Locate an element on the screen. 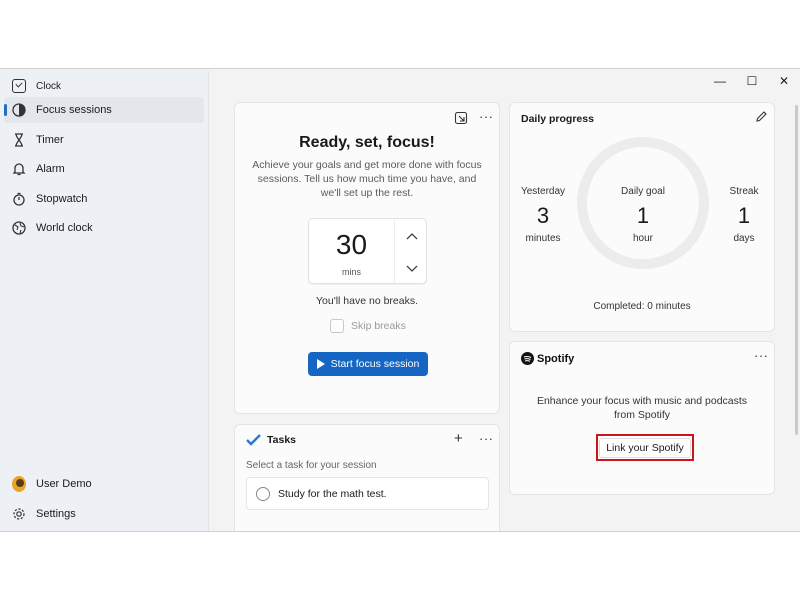  sidebar-item-world-clock: World clock is located at coordinates (104, 228).